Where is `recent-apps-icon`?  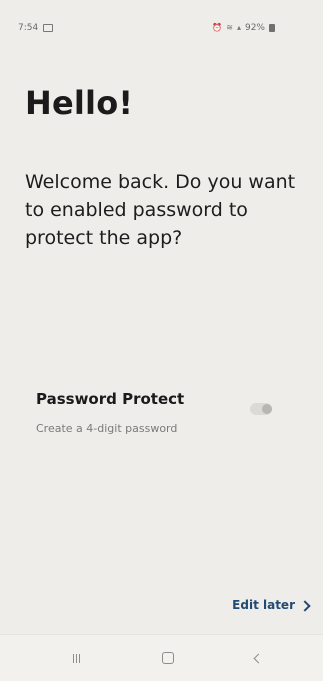
recent-apps-icon is located at coordinates (76, 658).